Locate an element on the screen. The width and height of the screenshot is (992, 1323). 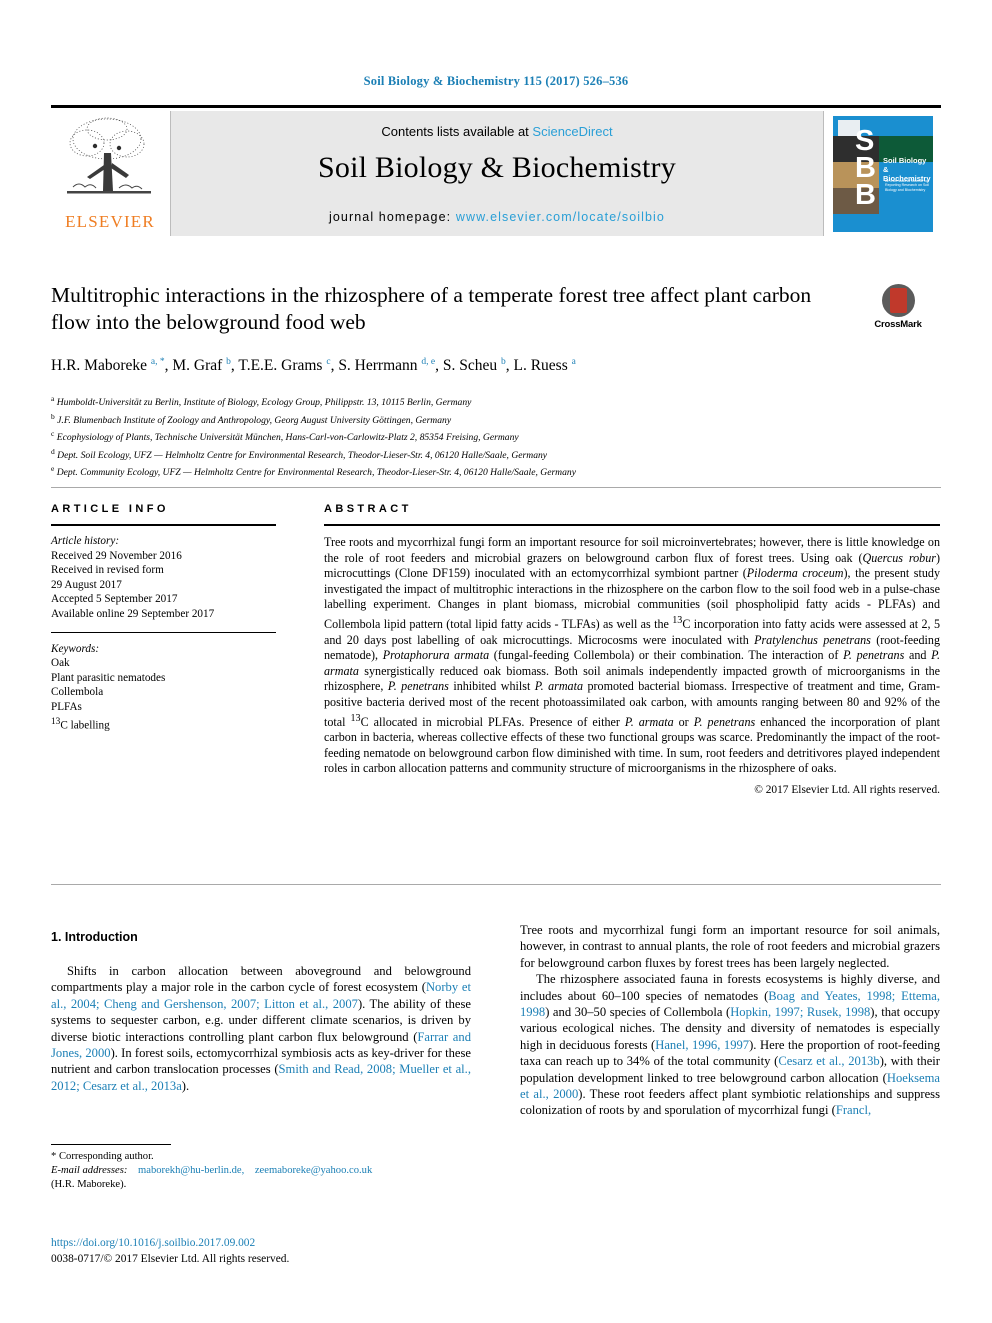
email-link: zeemaboreke@yahoo.co.uk is located at coordinates (313, 1170).